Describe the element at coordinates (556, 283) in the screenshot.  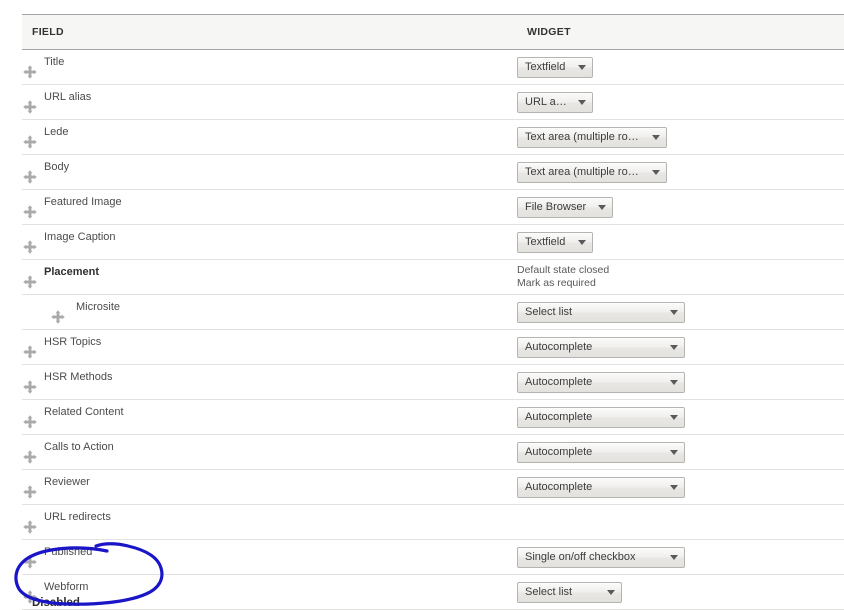
I see `widget-note-line: Mark as required` at that location.